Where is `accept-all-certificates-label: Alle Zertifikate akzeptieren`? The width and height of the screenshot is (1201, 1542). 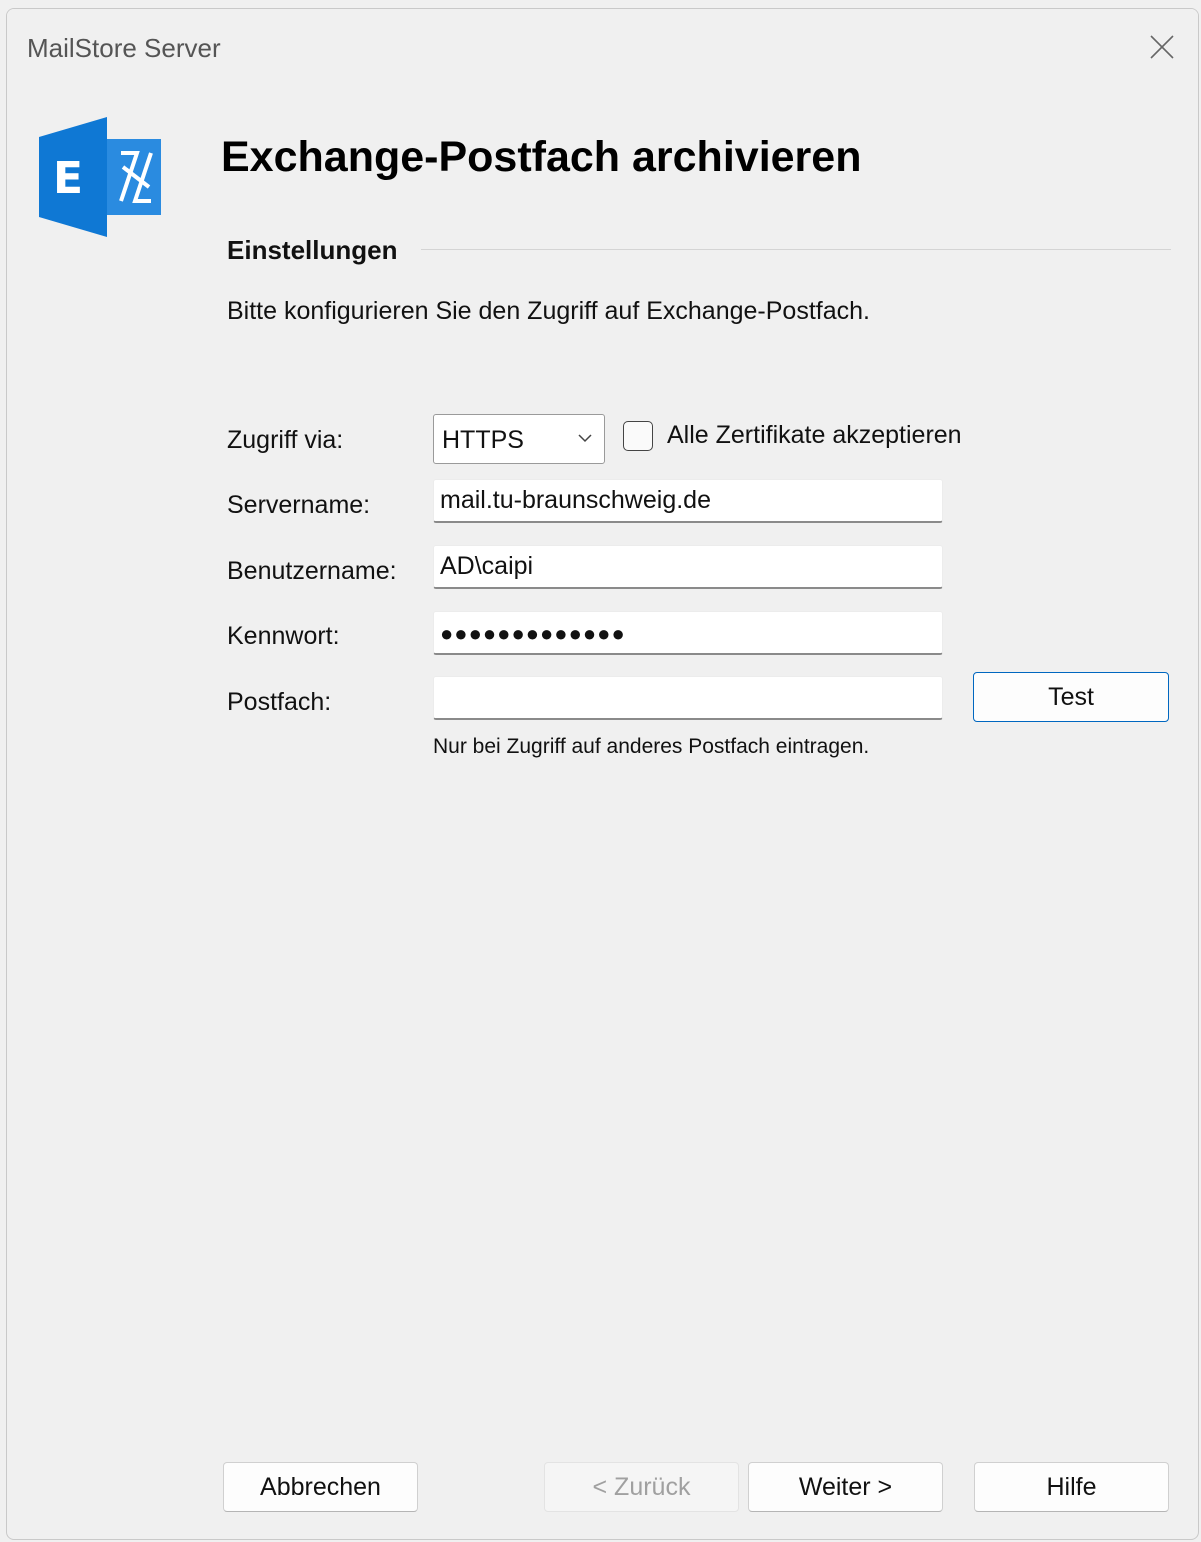
accept-all-certificates-label: Alle Zertifikate akzeptieren is located at coordinates (814, 435).